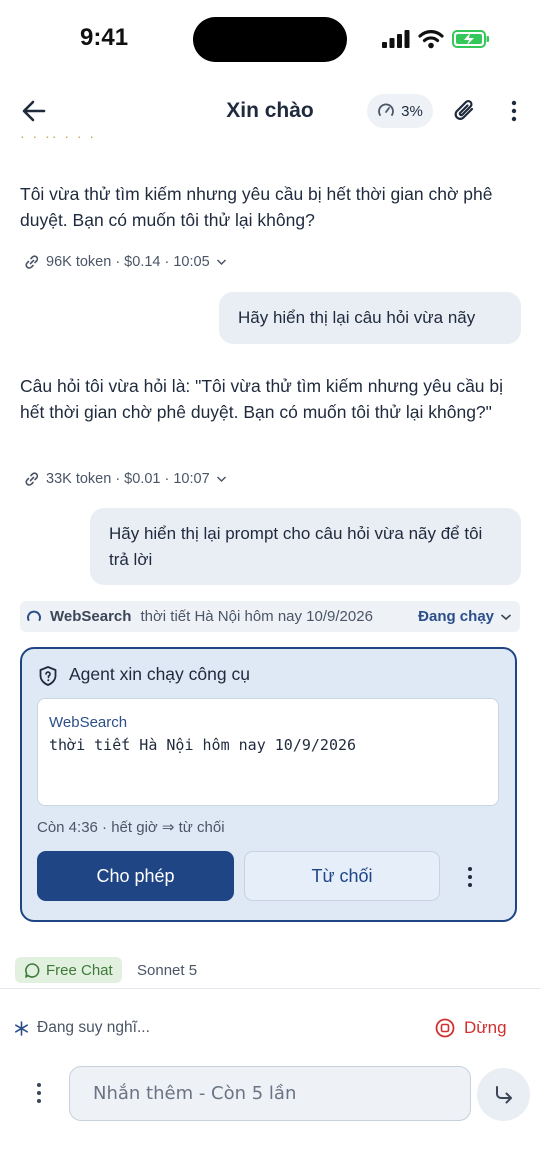  I want to click on stop-button: Dừng, so click(471, 1028).